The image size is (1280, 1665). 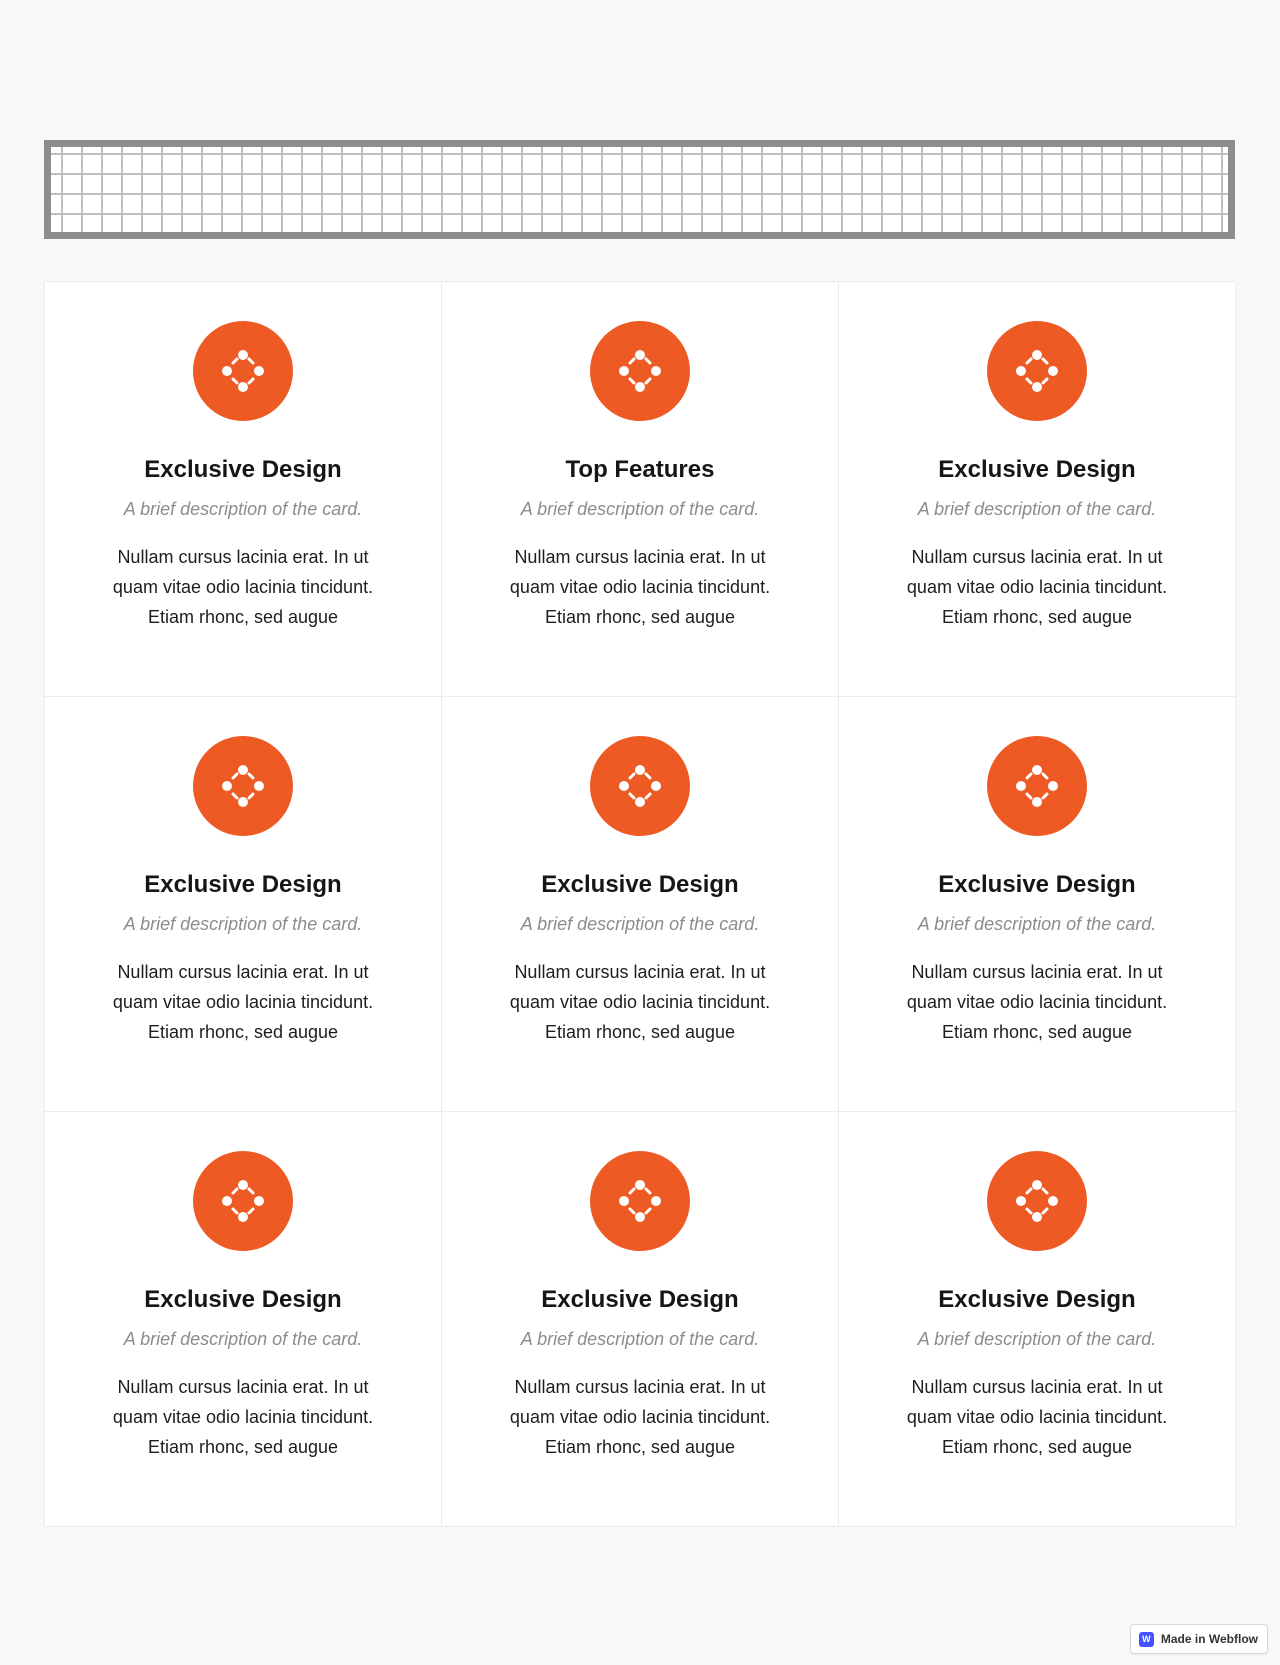 I want to click on webflow-logo-icon: W, so click(x=1146, y=1639).